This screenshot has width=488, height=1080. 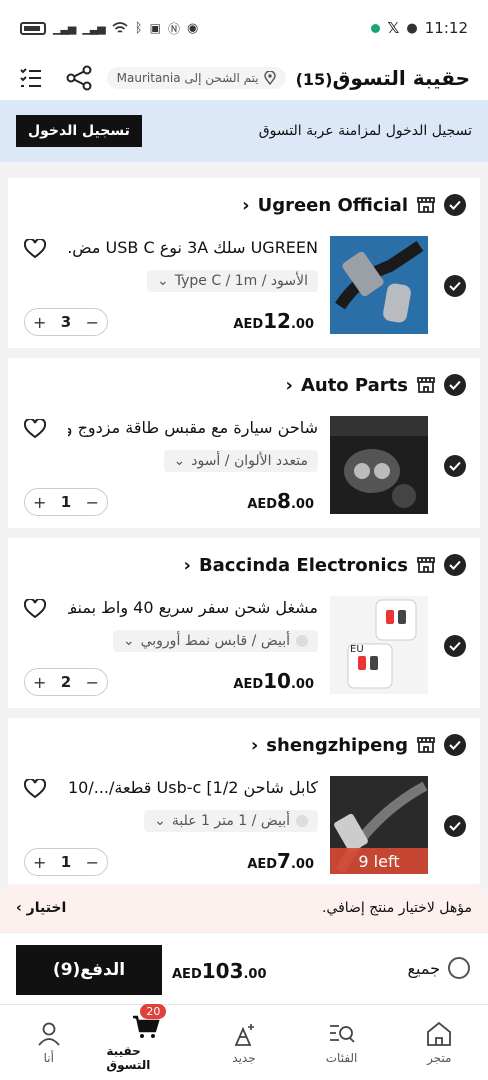 I want to click on person-icon, so click(x=49, y=1034).